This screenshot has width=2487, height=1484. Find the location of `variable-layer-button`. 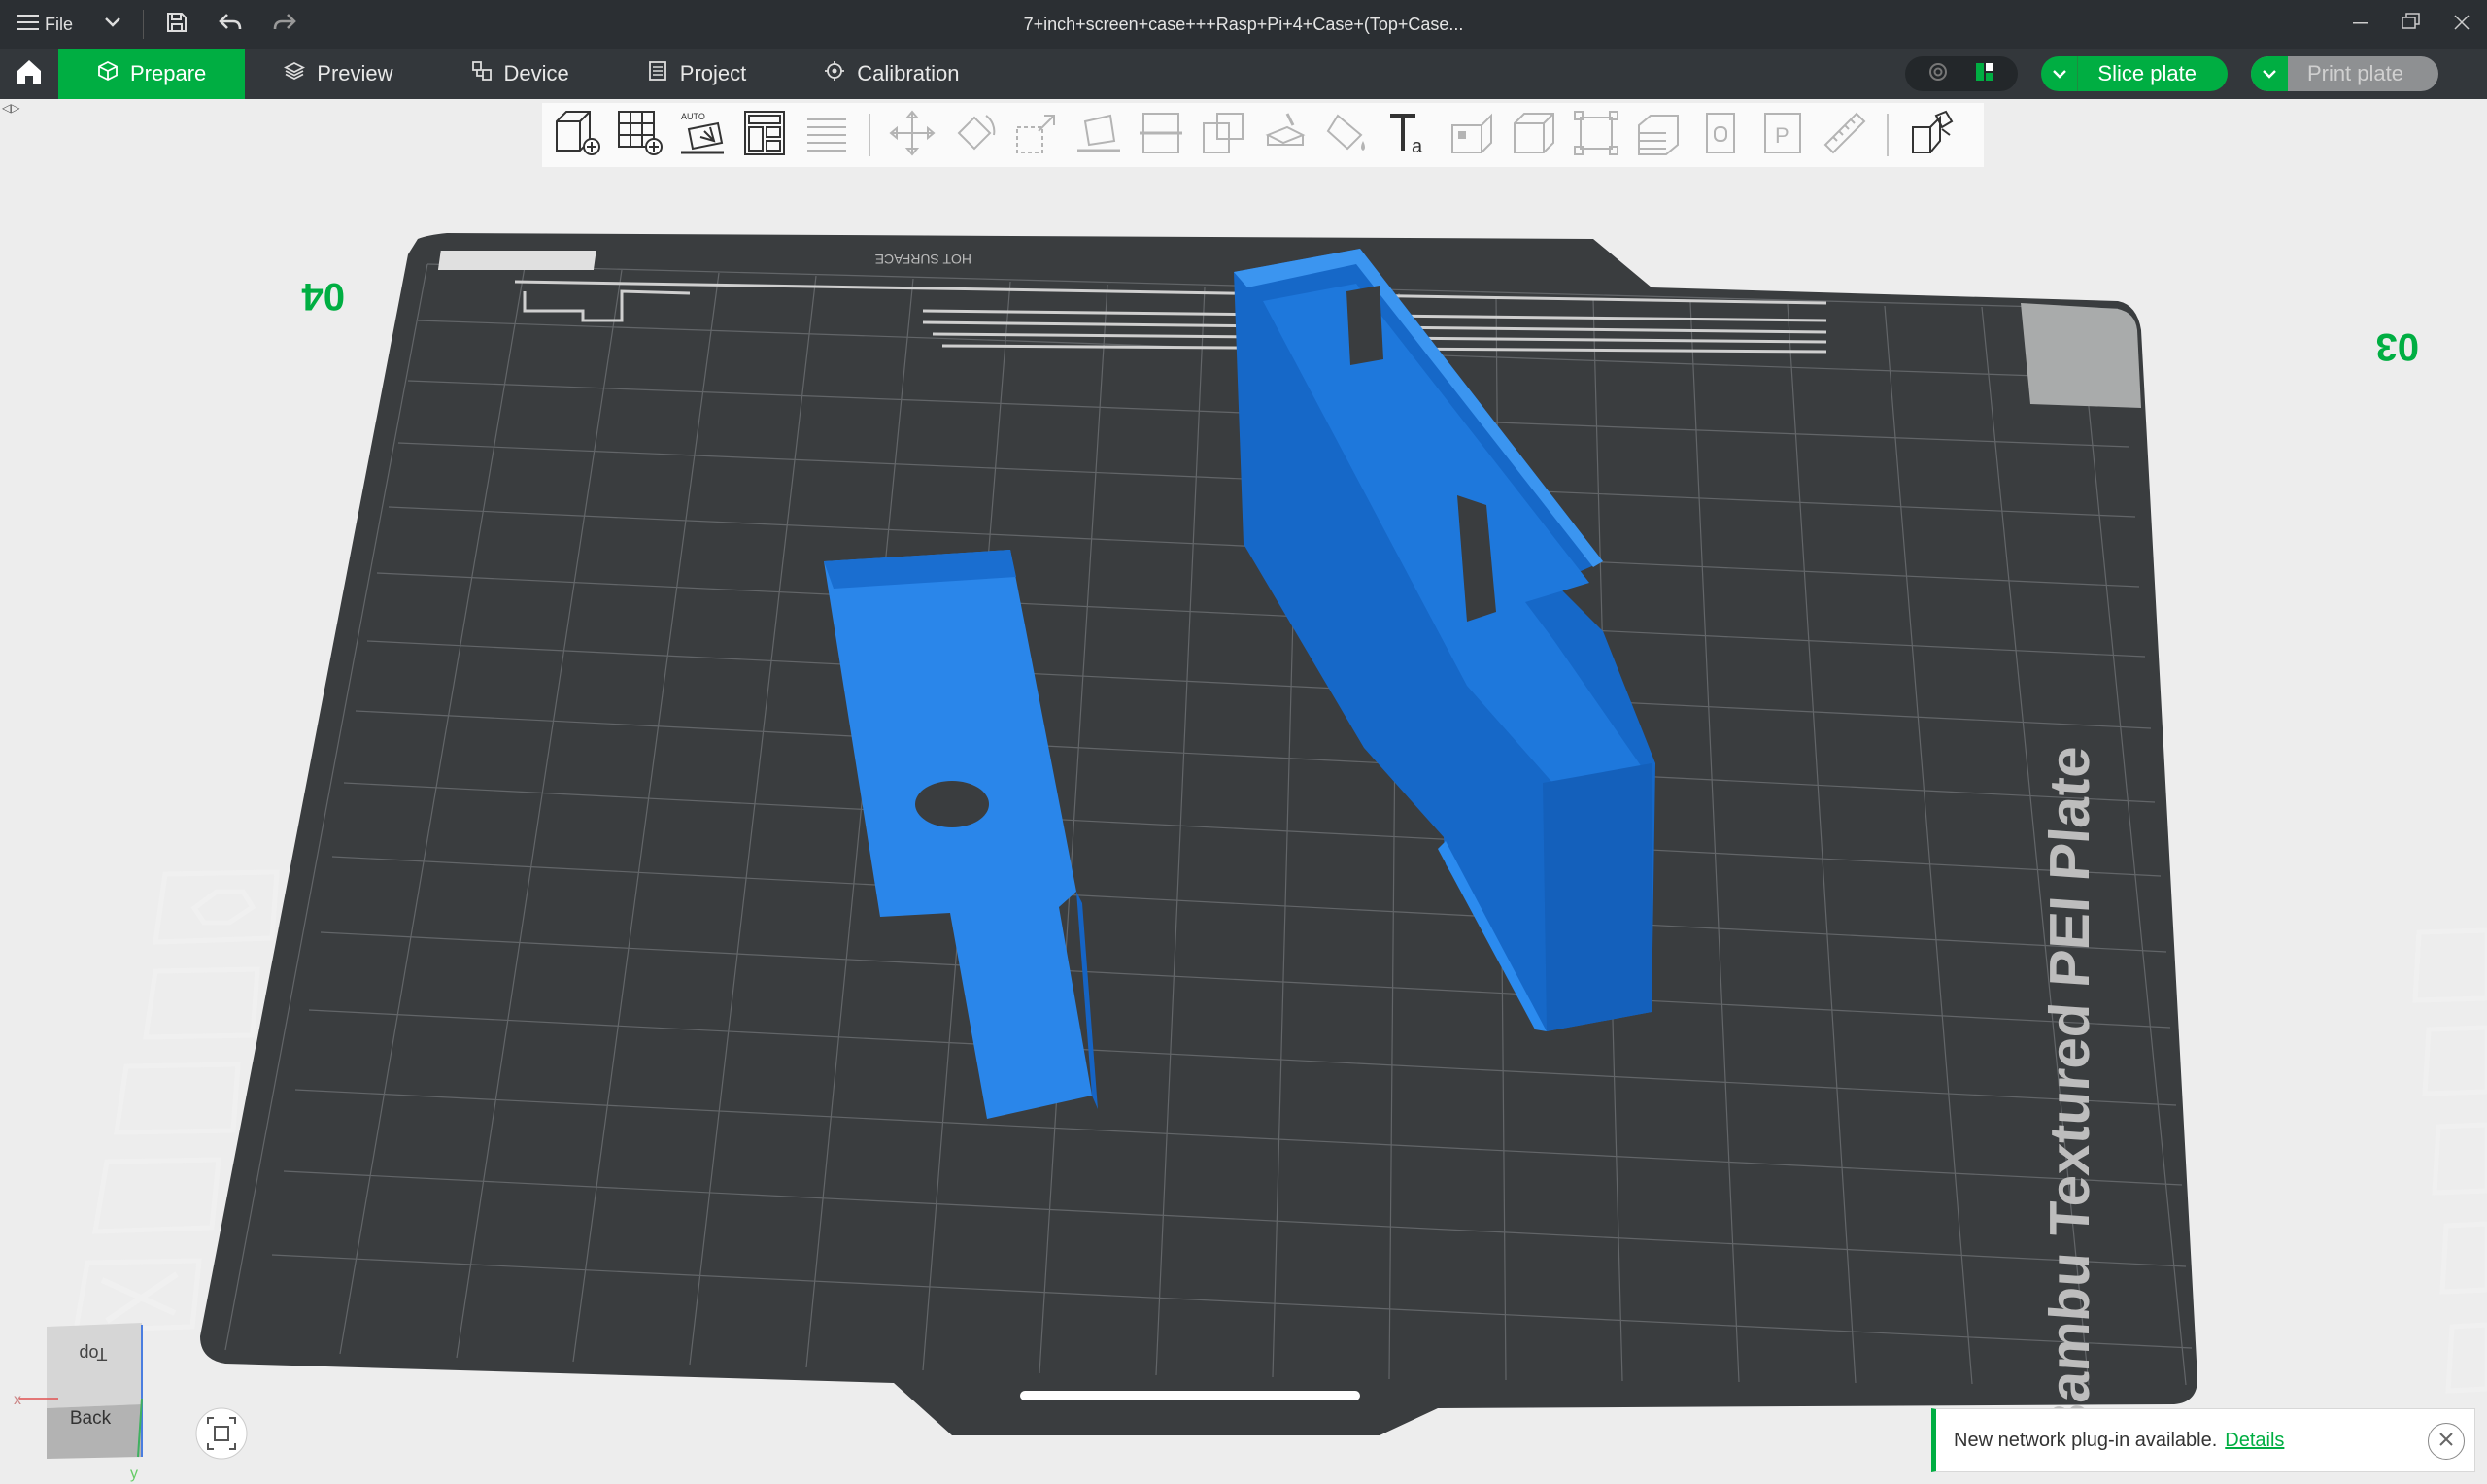

variable-layer-button is located at coordinates (1658, 135).